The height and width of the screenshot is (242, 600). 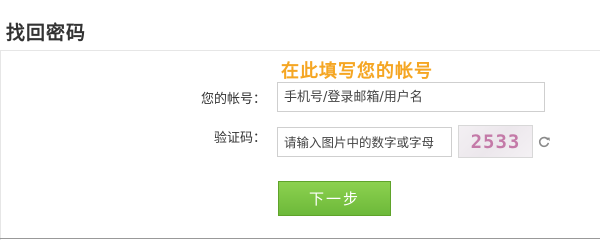 I want to click on captcha-code: 2533, so click(x=495, y=141).